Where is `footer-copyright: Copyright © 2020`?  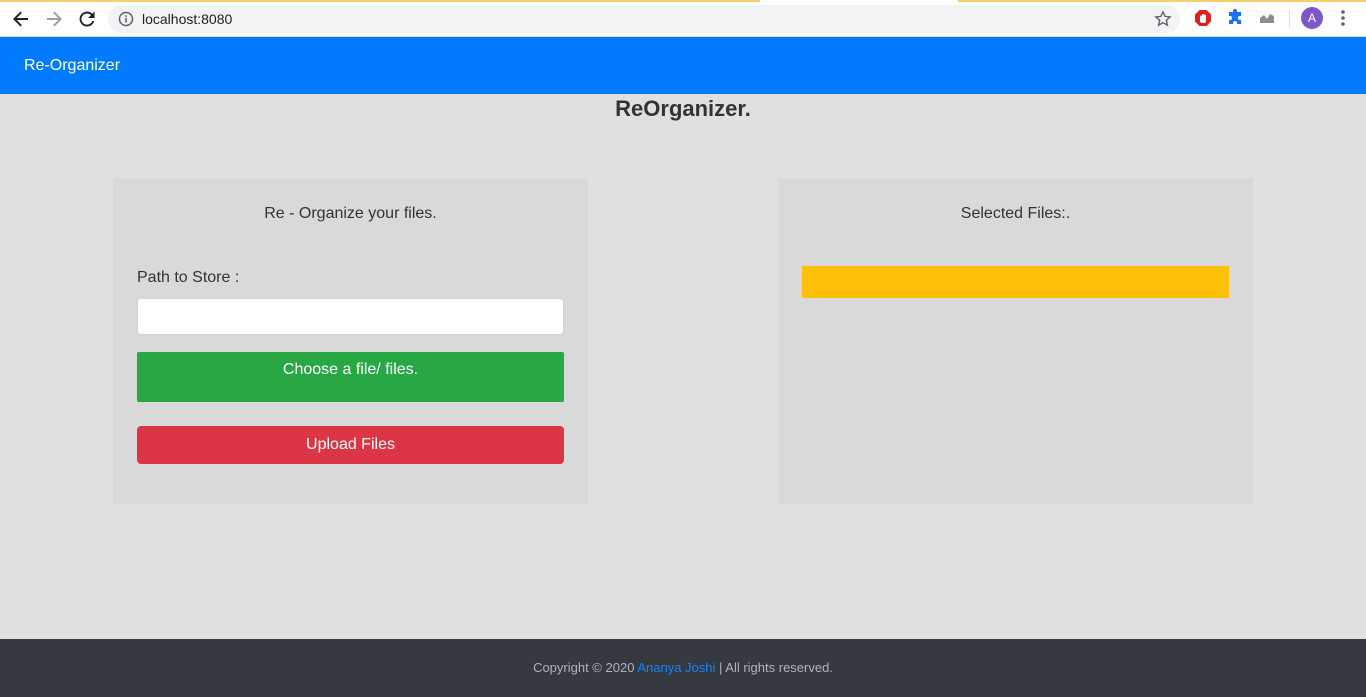 footer-copyright: Copyright © 2020 is located at coordinates (585, 667).